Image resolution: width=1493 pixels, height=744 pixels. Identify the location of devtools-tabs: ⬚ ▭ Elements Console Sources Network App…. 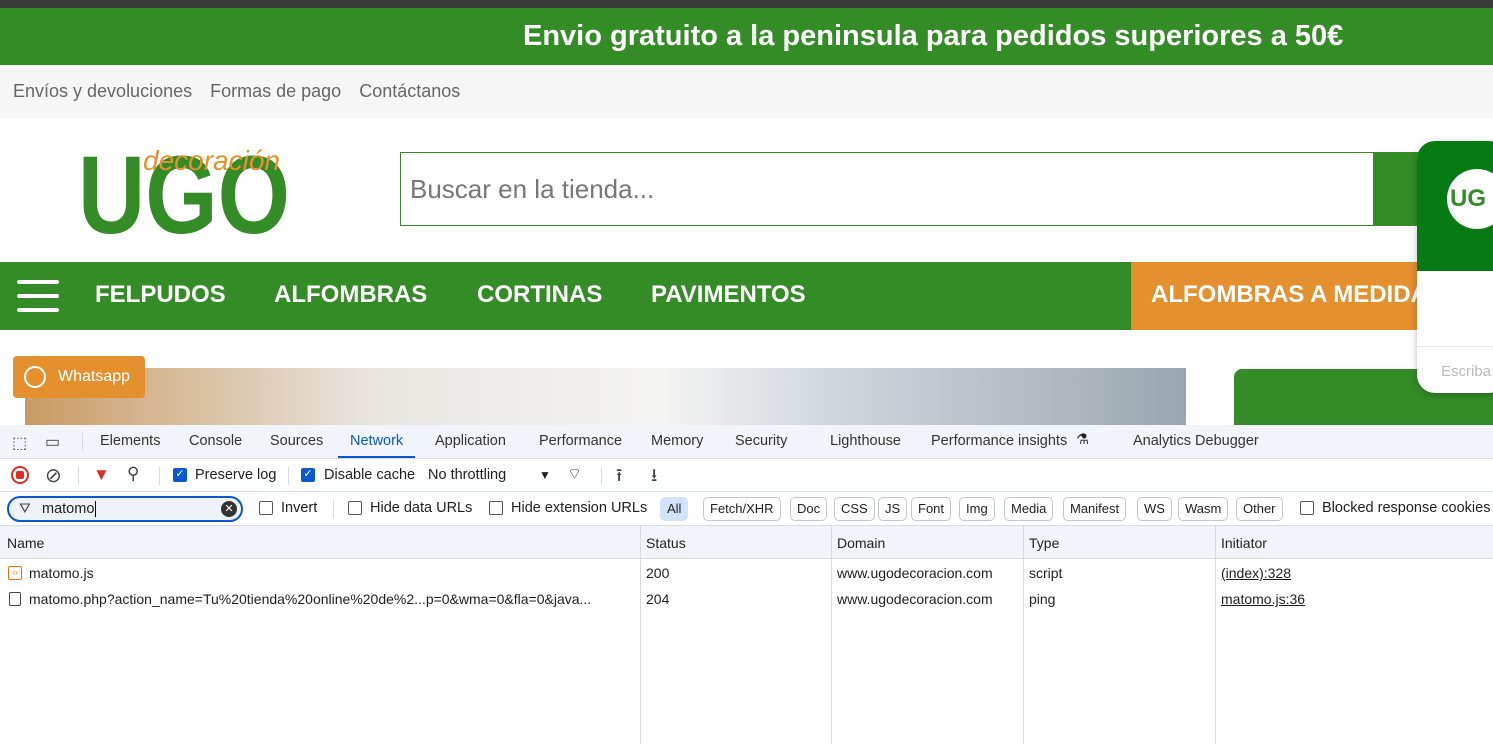
(746, 442).